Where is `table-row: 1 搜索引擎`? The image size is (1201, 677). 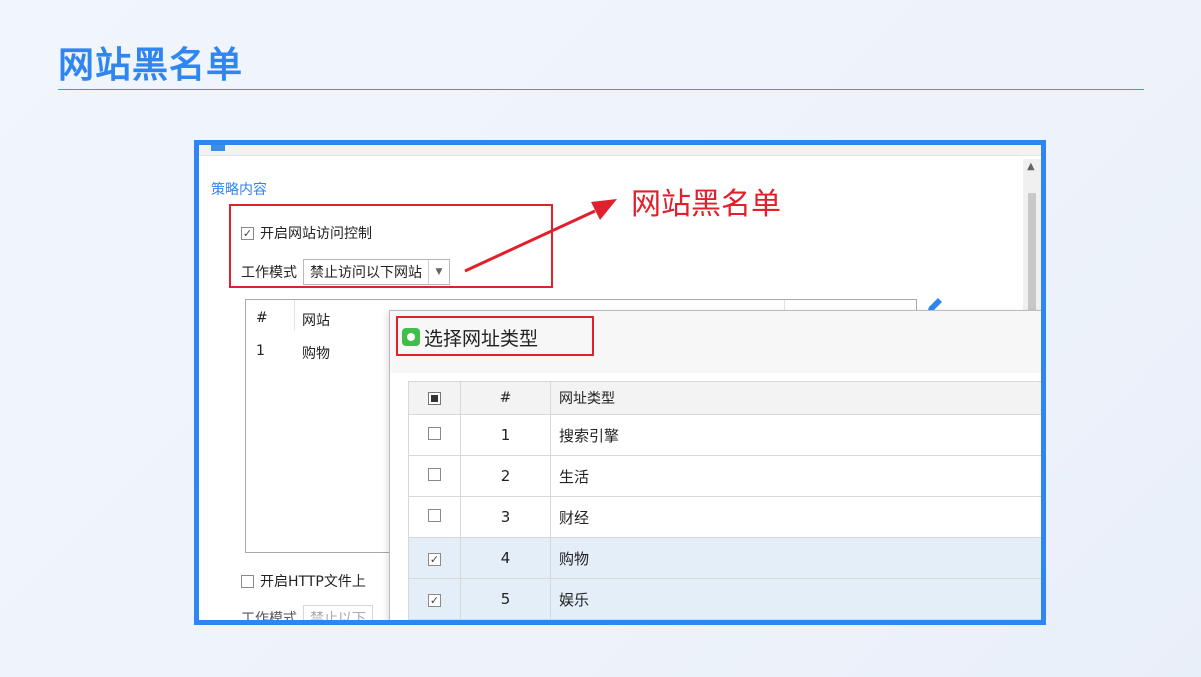
table-row: 1 搜索引擎 is located at coordinates (724, 435).